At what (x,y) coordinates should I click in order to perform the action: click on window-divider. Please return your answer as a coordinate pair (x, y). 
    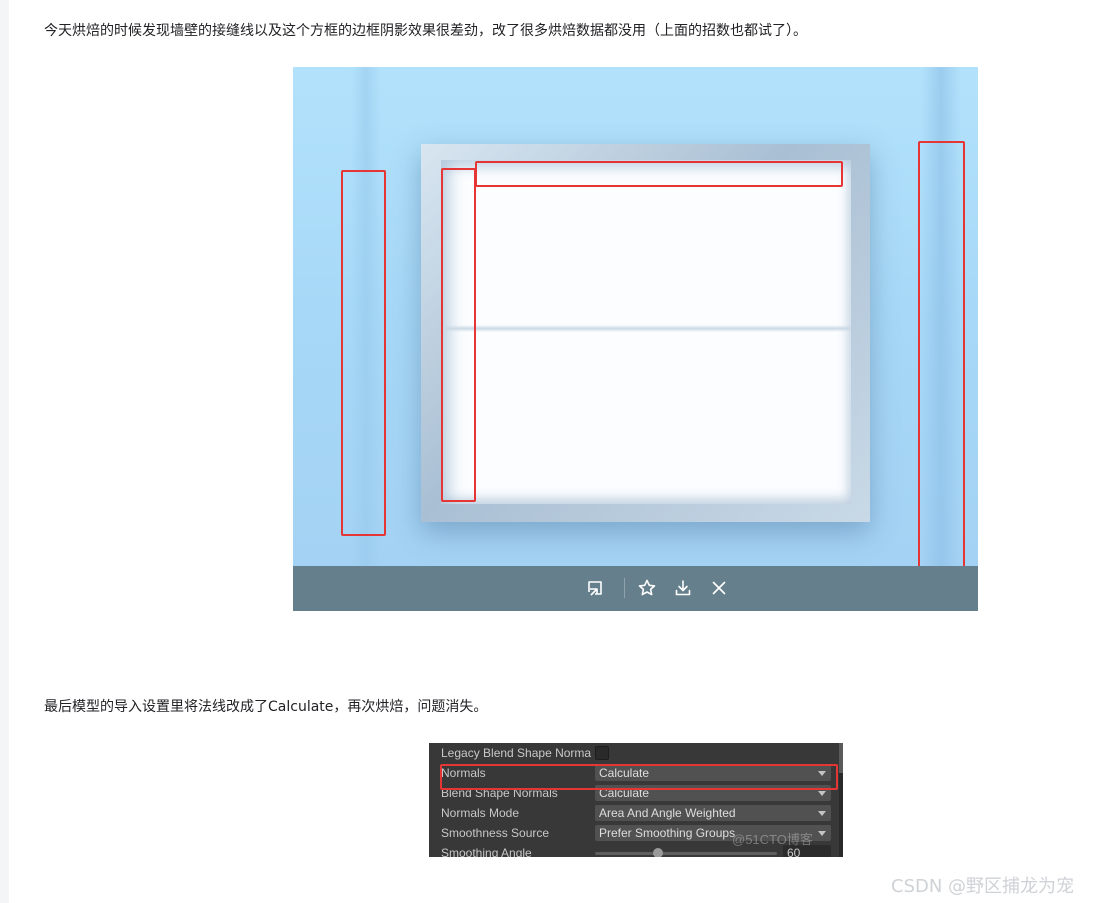
    Looking at the image, I should click on (646, 328).